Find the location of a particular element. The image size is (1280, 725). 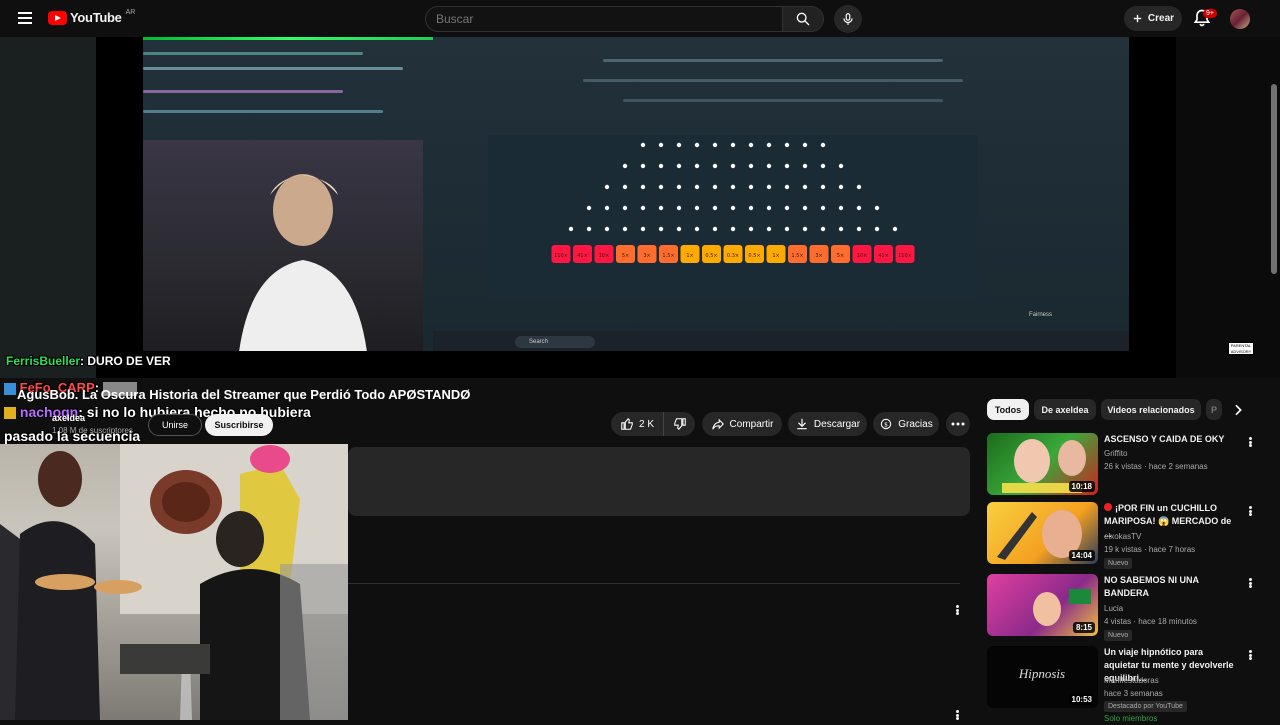

video-duration: 14:04 is located at coordinates (1081, 555).